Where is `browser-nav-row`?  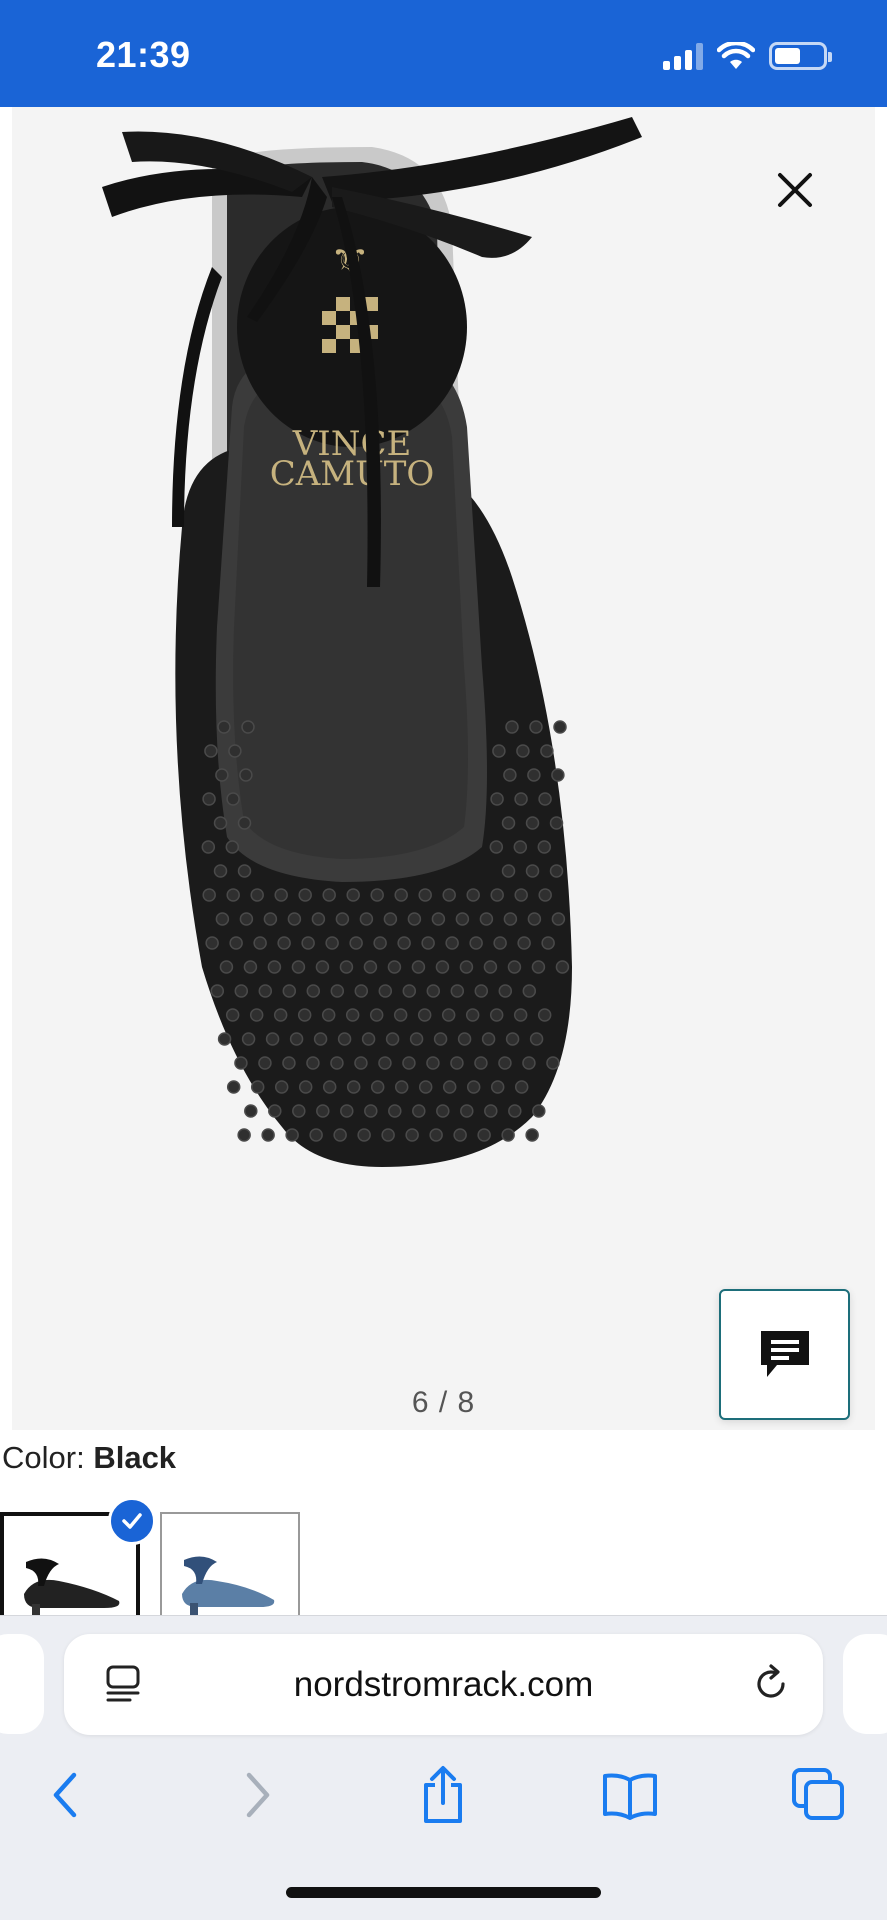 browser-nav-row is located at coordinates (443, 1795).